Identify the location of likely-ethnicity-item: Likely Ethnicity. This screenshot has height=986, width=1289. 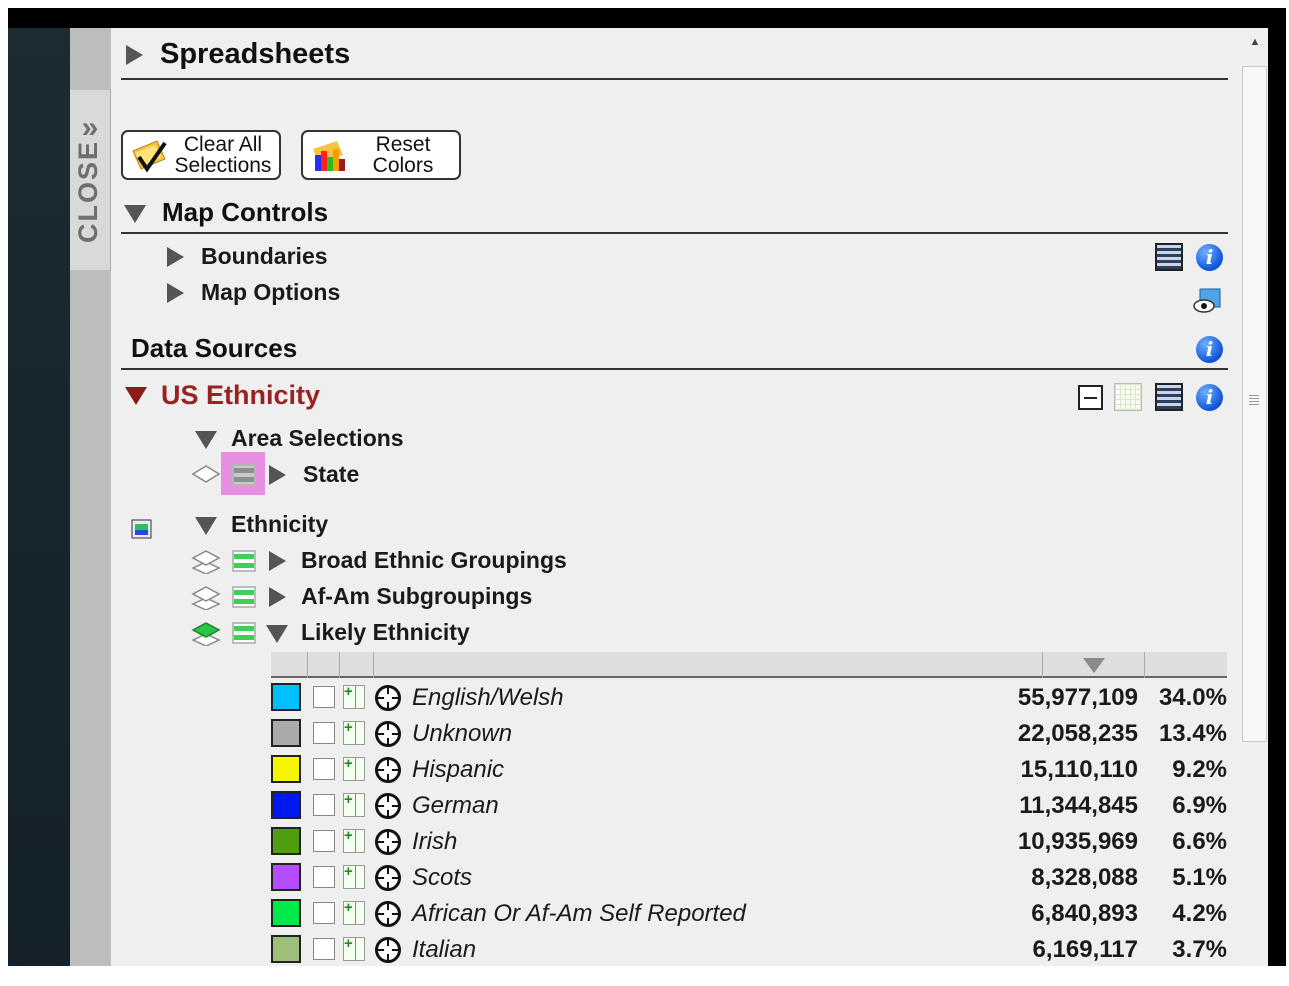
(385, 632).